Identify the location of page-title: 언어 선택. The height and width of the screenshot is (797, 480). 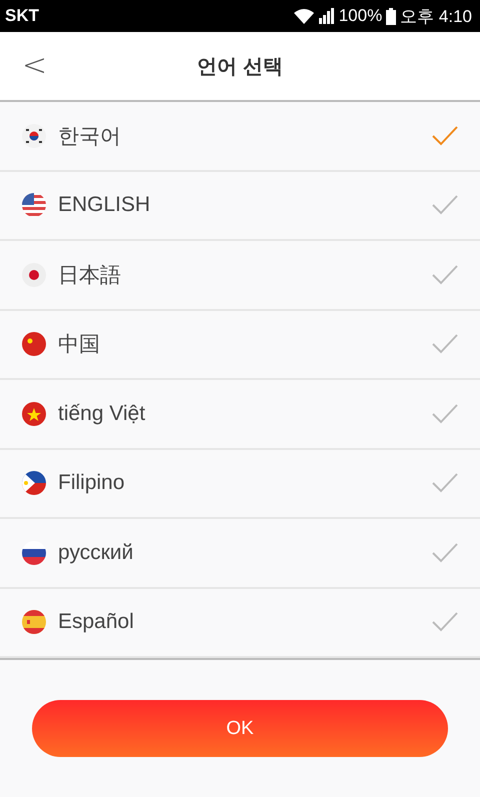
(240, 67).